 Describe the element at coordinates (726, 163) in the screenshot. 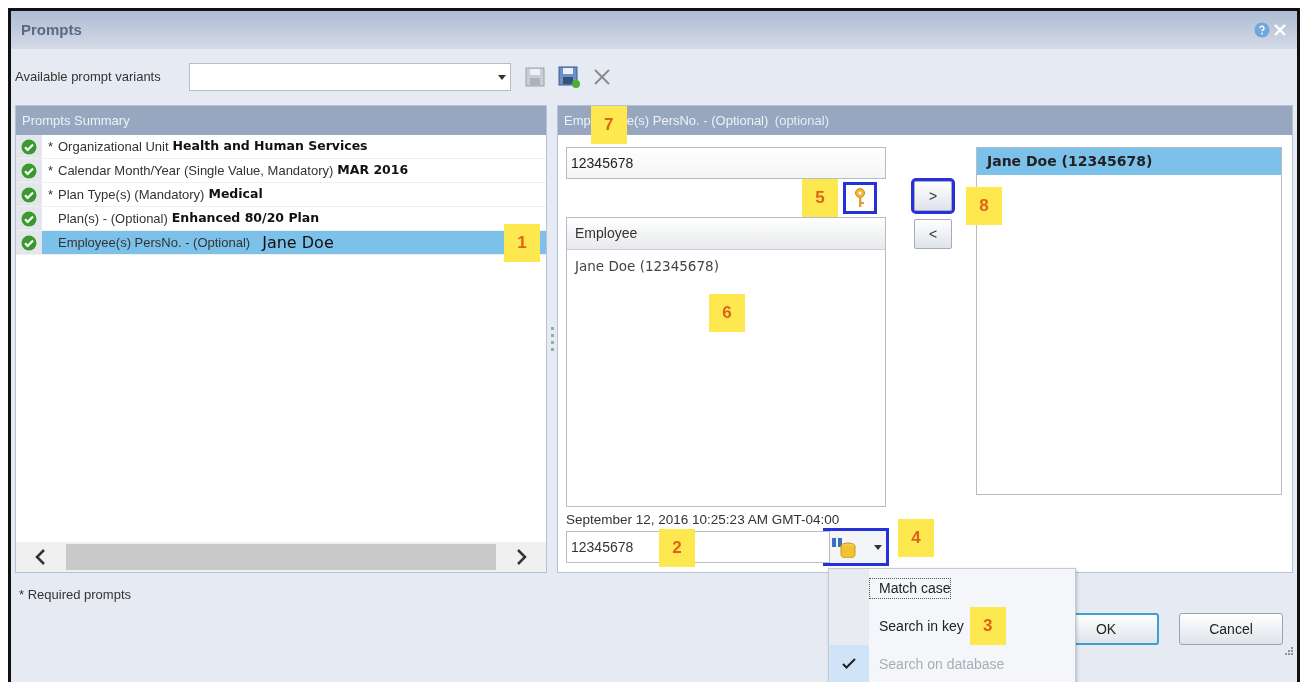

I see `value-field: 12345678` at that location.